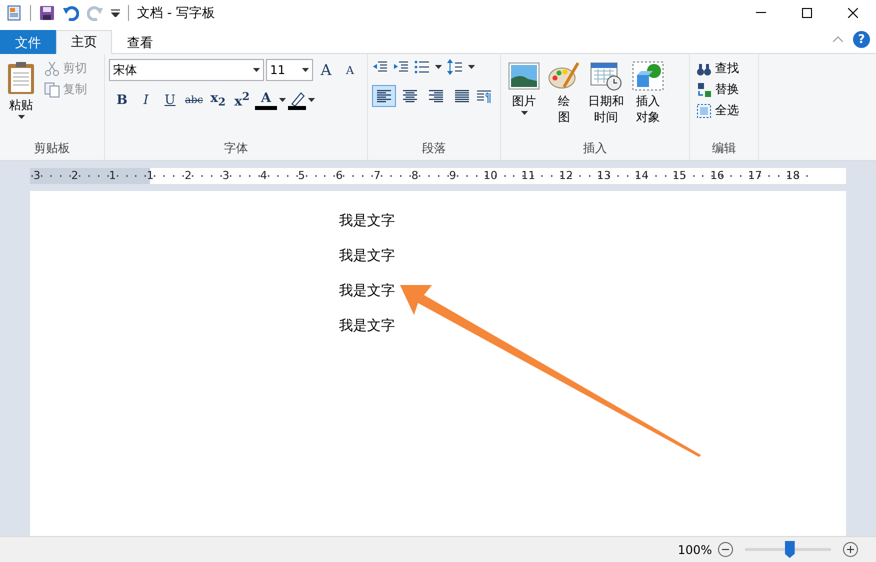 The width and height of the screenshot is (876, 562). Describe the element at coordinates (14, 12) in the screenshot. I see `document-icon` at that location.